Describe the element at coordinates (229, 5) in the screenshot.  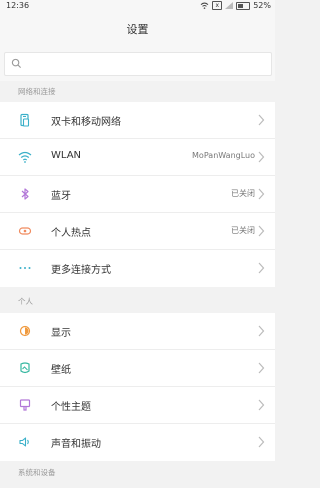
I see `signal-icon` at that location.